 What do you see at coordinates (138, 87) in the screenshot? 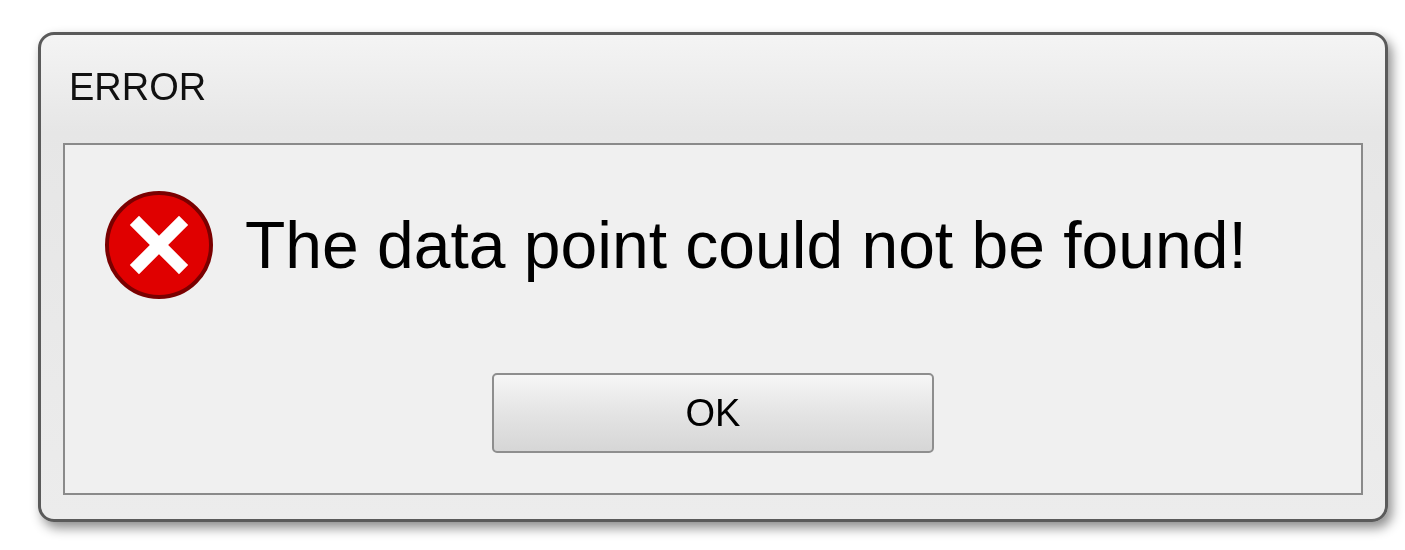
I see `window-title: ERROR` at bounding box center [138, 87].